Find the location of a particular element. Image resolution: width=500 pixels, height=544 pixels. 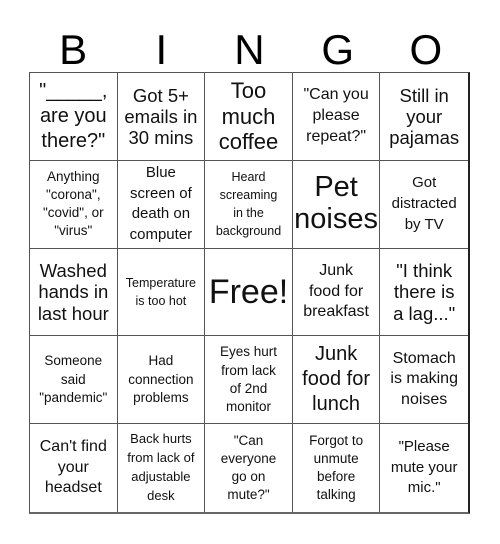

bingo-cell: Stomach is making noises is located at coordinates (424, 380).